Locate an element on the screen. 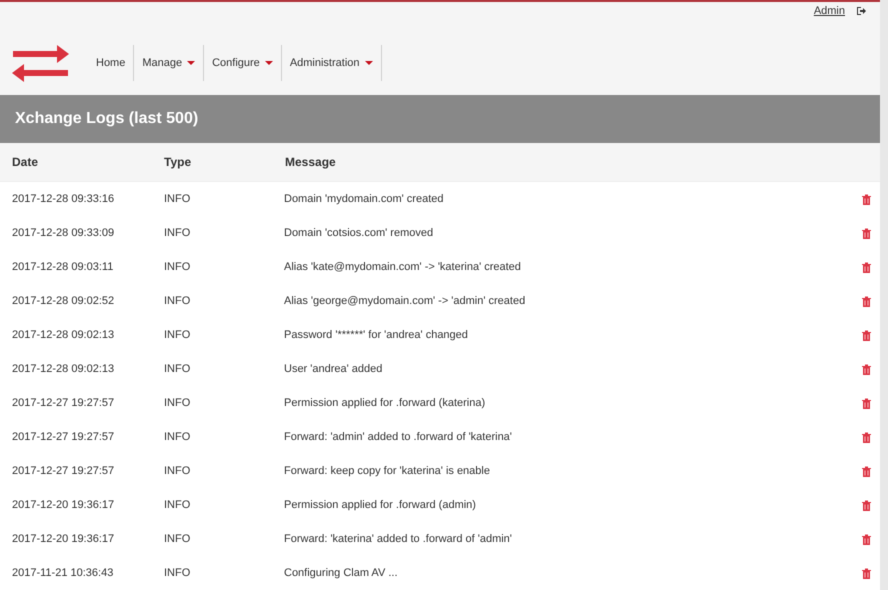  table-cell-text: Forward: 'katerina' added to .forward of 'admin' is located at coordinates (398, 539).